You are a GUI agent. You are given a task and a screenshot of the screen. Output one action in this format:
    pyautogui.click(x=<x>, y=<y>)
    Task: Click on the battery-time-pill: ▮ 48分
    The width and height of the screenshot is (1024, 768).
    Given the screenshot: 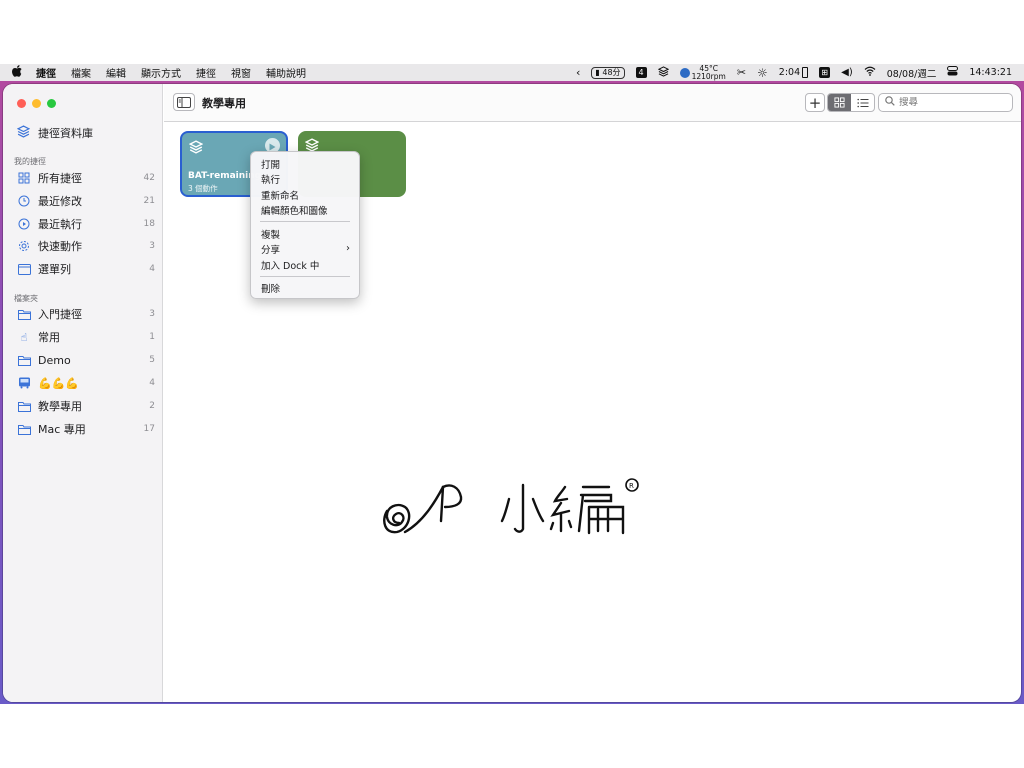 What is the action you would take?
    pyautogui.click(x=608, y=72)
    